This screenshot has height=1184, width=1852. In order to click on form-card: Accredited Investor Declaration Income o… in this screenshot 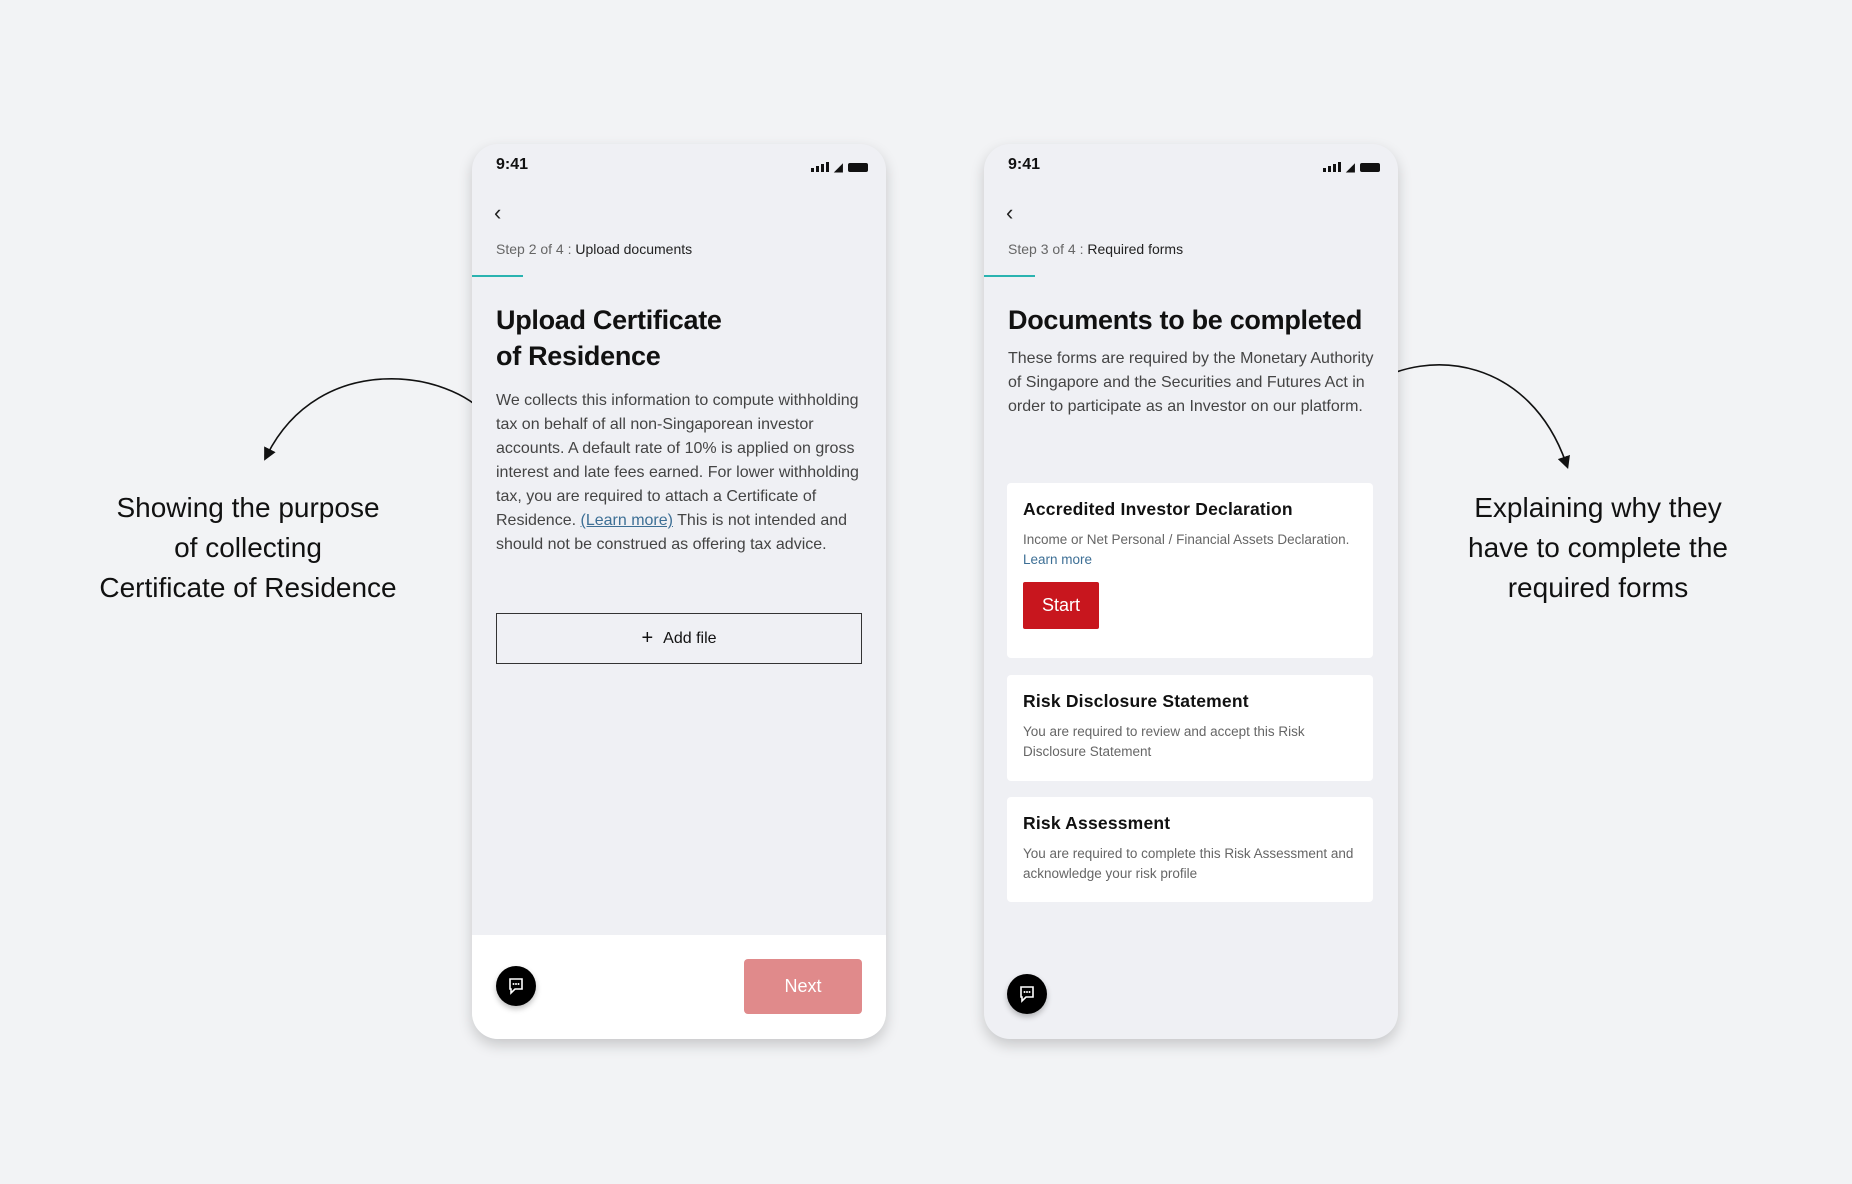, I will do `click(1190, 570)`.